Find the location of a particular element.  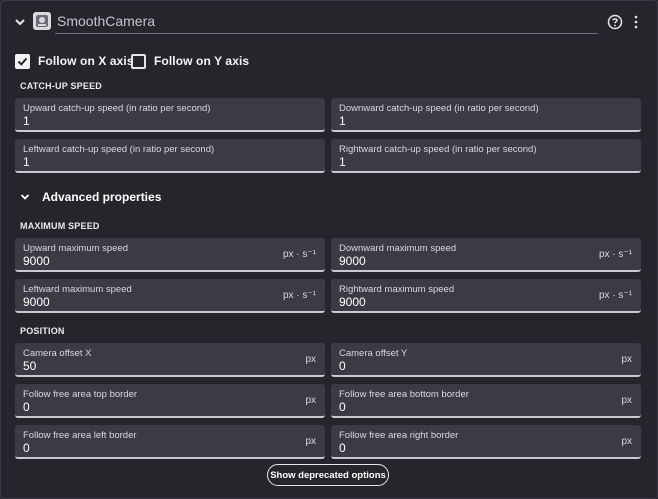

field-label: Rightward maximum speed is located at coordinates (397, 289).